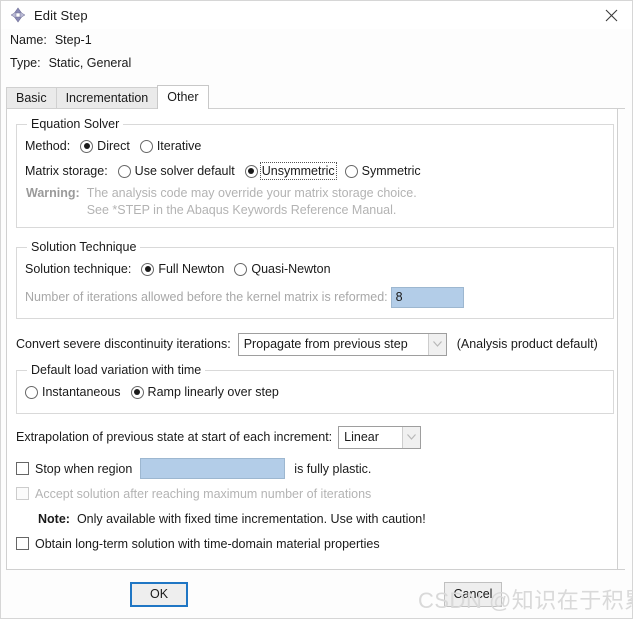  What do you see at coordinates (84, 468) in the screenshot?
I see `stop-when-region-prefix: Stop when region` at bounding box center [84, 468].